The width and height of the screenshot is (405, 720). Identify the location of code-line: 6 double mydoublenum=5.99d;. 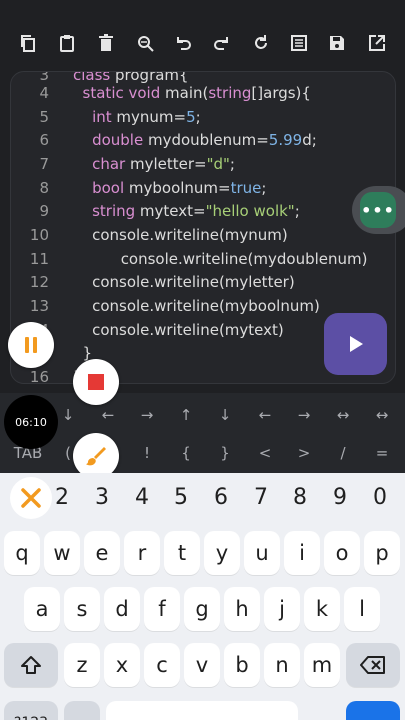
(203, 140).